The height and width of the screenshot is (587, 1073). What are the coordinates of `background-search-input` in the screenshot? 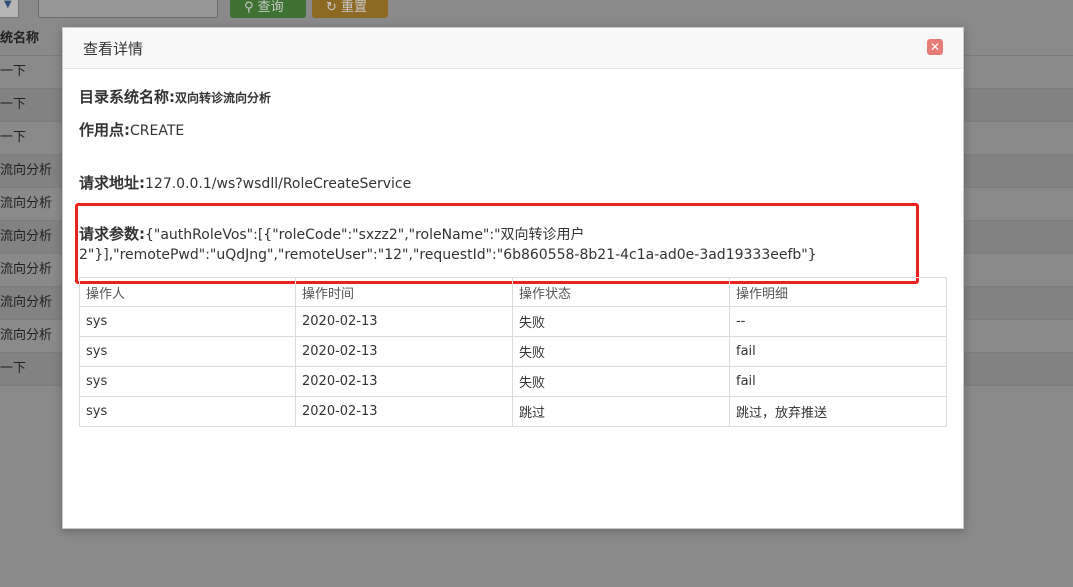 It's located at (128, 9).